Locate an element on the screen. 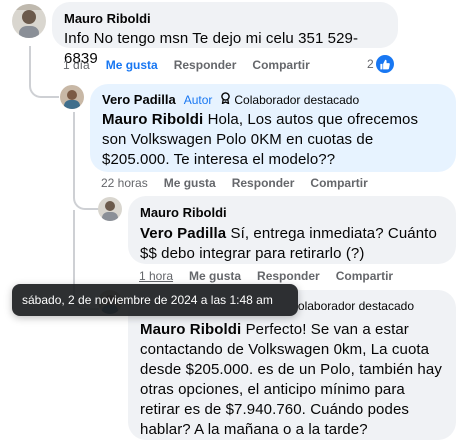  featured-badge: Colaborador destacado is located at coordinates (289, 100).